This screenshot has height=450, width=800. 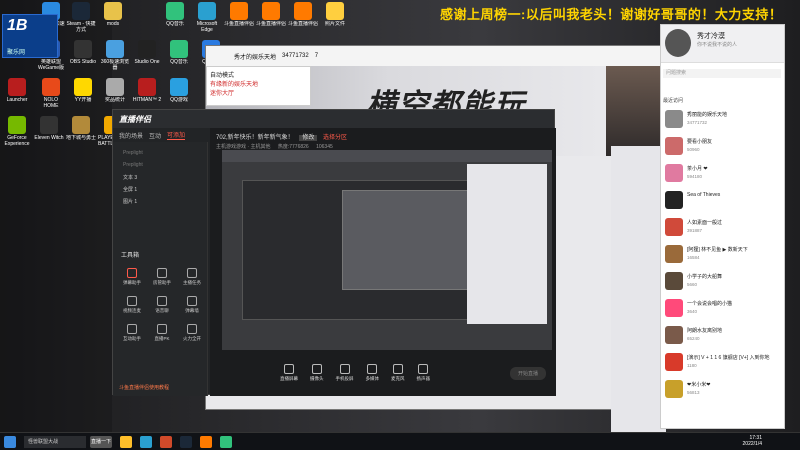 I want to click on speaker-button: 扬声器, so click(x=423, y=373).